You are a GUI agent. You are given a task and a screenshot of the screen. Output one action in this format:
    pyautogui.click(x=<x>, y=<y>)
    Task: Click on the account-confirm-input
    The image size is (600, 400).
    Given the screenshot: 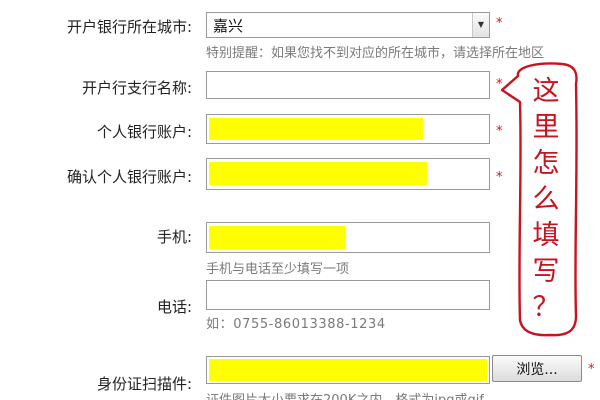 What is the action you would take?
    pyautogui.click(x=348, y=174)
    